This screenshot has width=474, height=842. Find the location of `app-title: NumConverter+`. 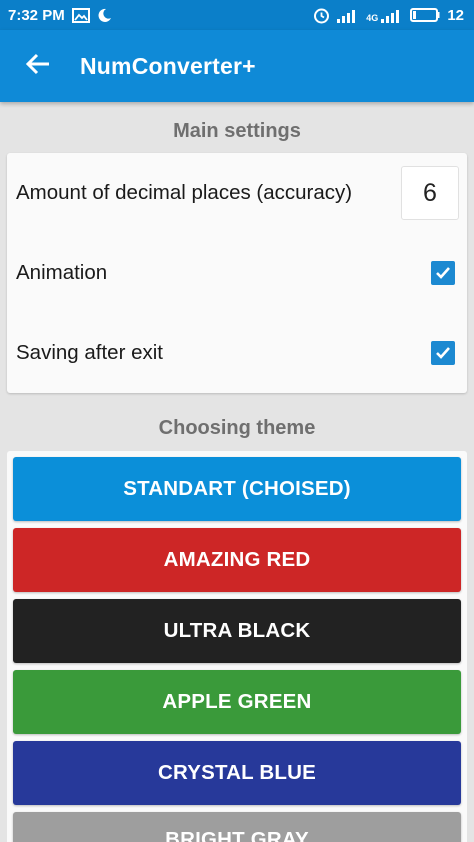

app-title: NumConverter+ is located at coordinates (168, 65).